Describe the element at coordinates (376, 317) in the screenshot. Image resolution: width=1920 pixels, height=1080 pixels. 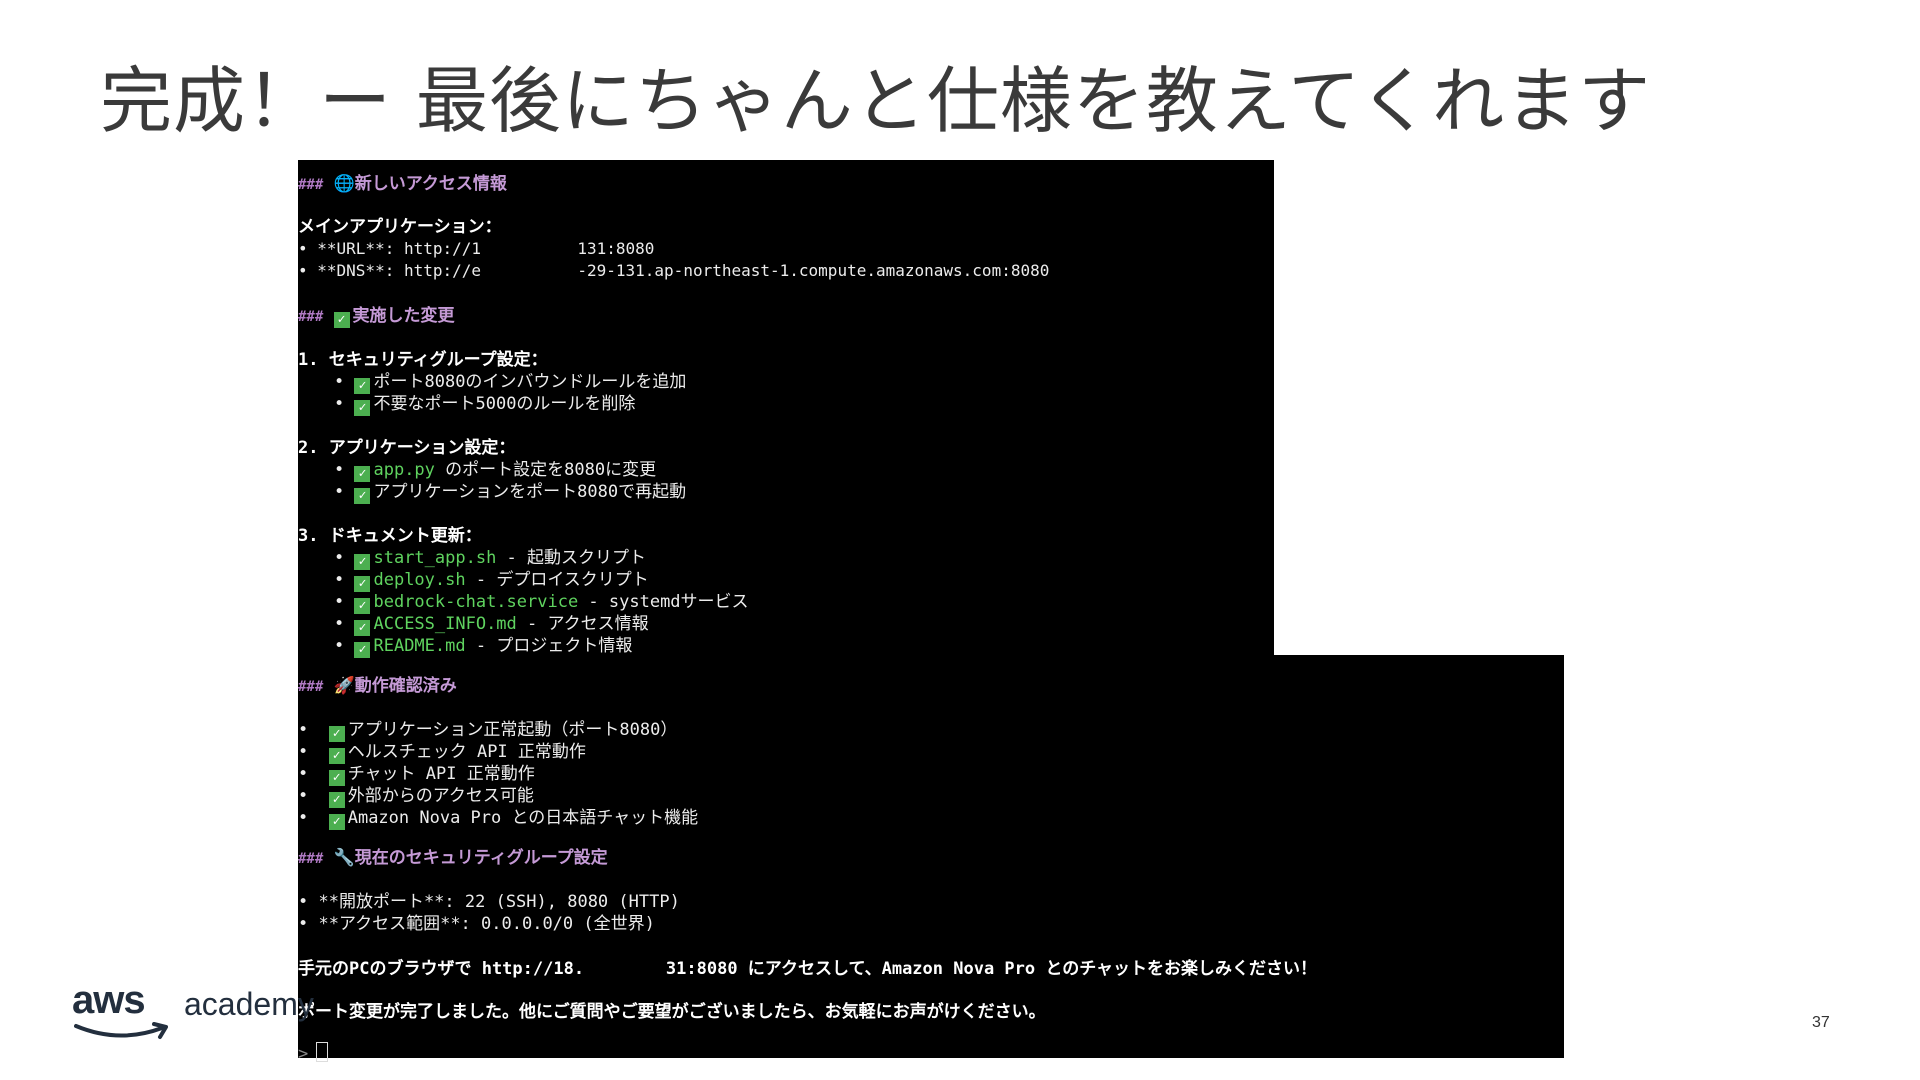
I see `section-heading-changes: ### ✓ 実施した変更` at that location.